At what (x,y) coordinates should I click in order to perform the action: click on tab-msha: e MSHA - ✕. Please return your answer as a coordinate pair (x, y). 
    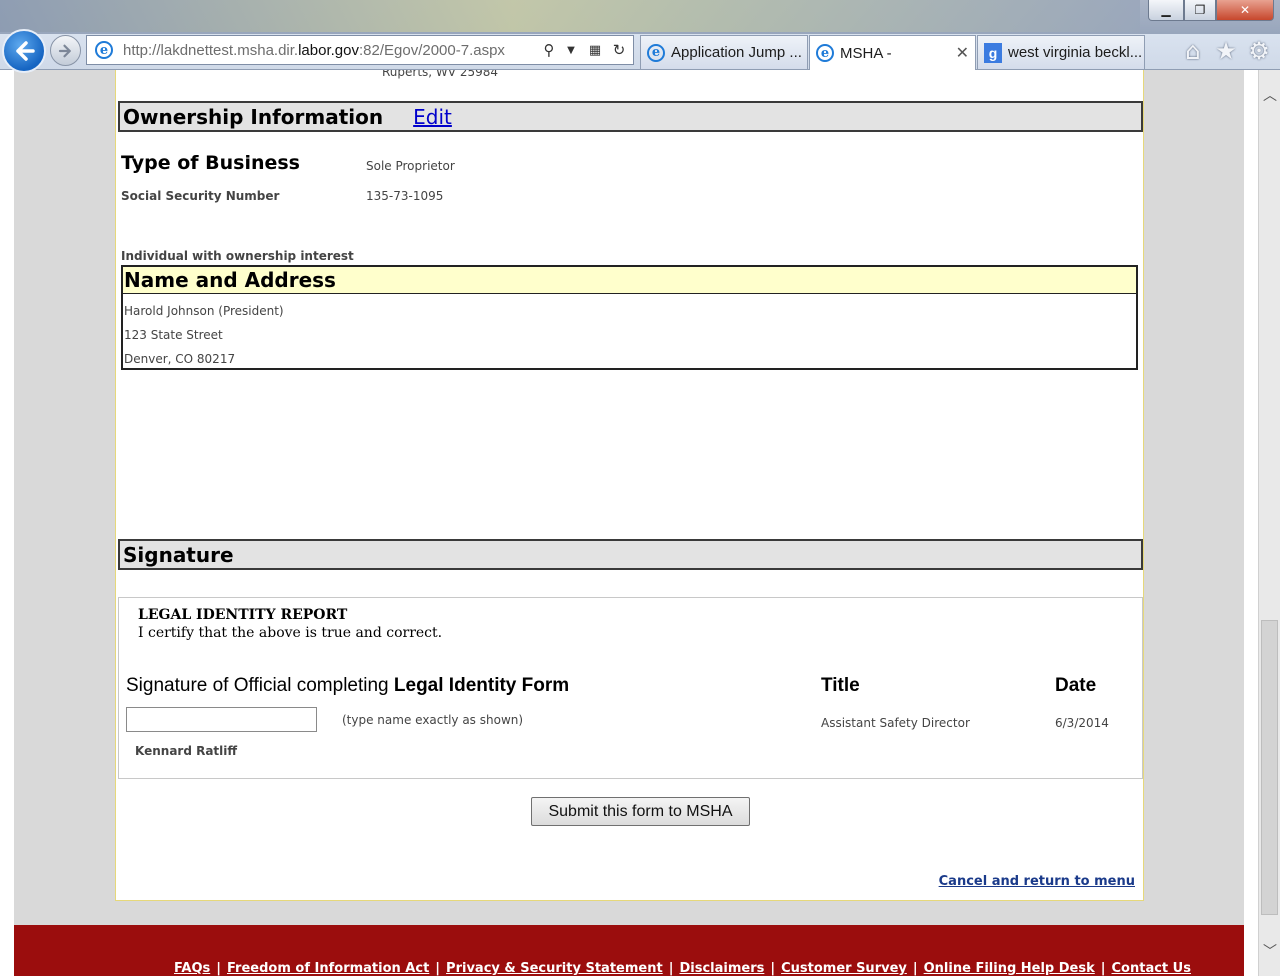
    Looking at the image, I should click on (892, 52).